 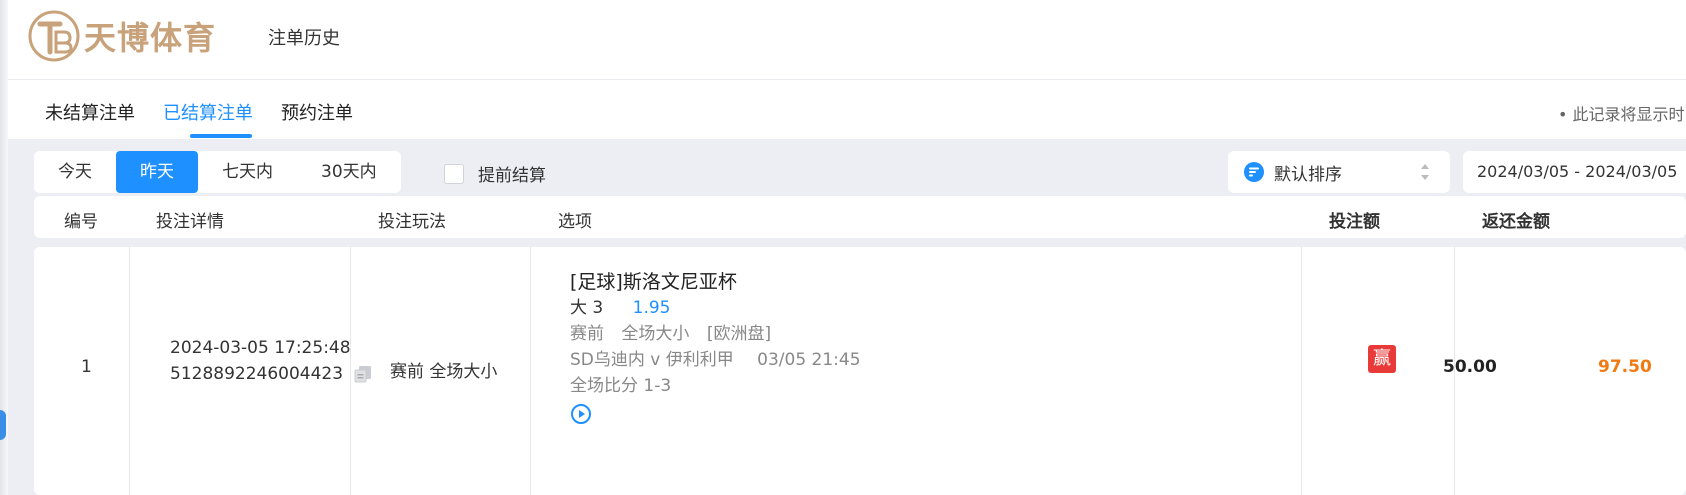 What do you see at coordinates (1516, 222) in the screenshot?
I see `column-header-return: 返还金额` at bounding box center [1516, 222].